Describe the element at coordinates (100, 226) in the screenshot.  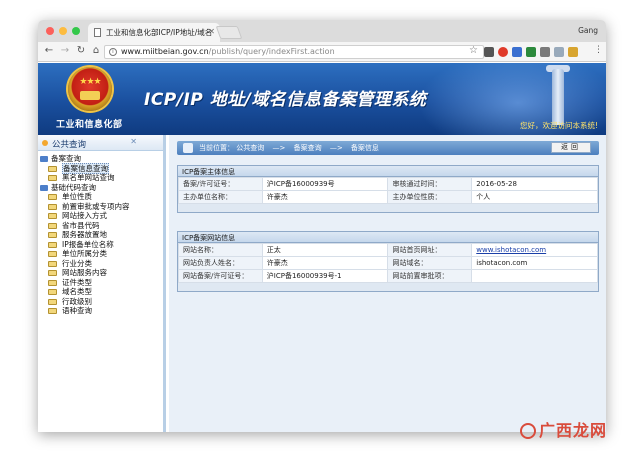
I see `tree-item: 省市县代码` at that location.